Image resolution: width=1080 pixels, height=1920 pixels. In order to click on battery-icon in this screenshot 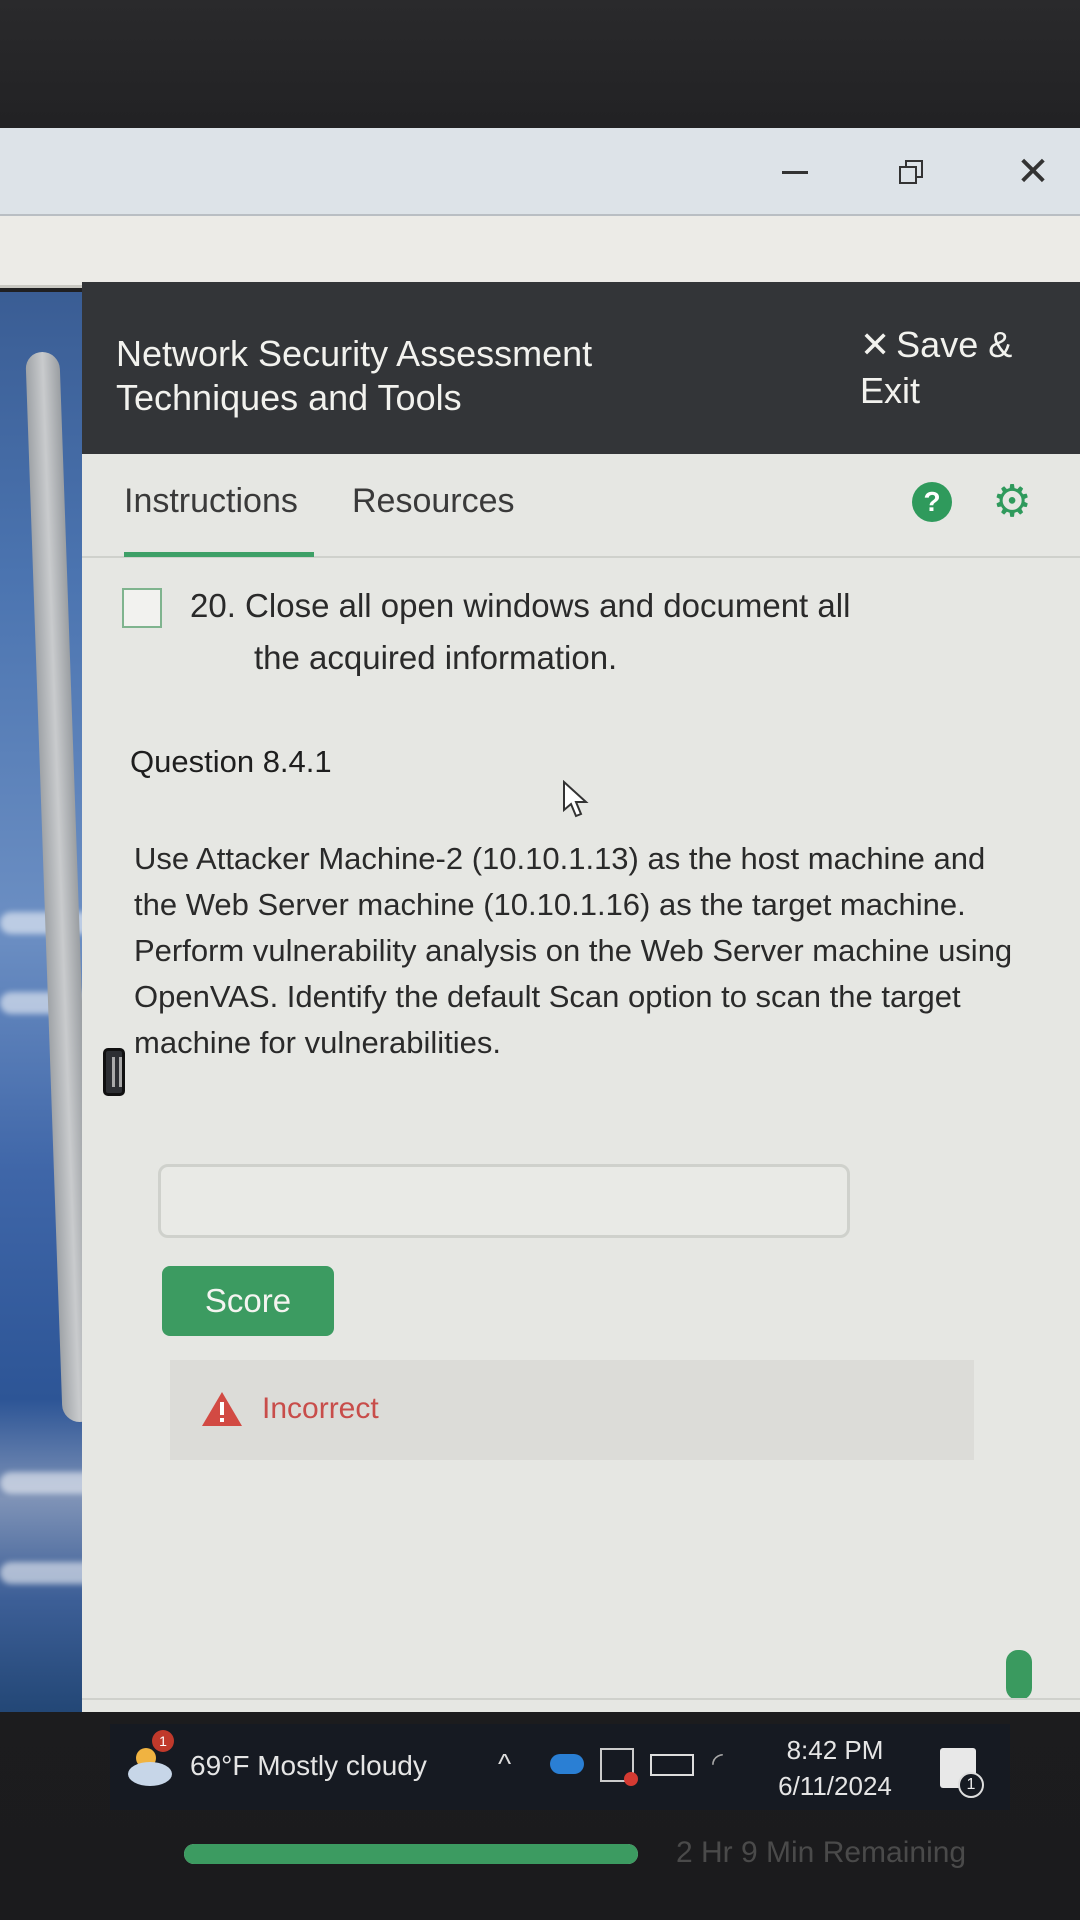, I will do `click(672, 1765)`.